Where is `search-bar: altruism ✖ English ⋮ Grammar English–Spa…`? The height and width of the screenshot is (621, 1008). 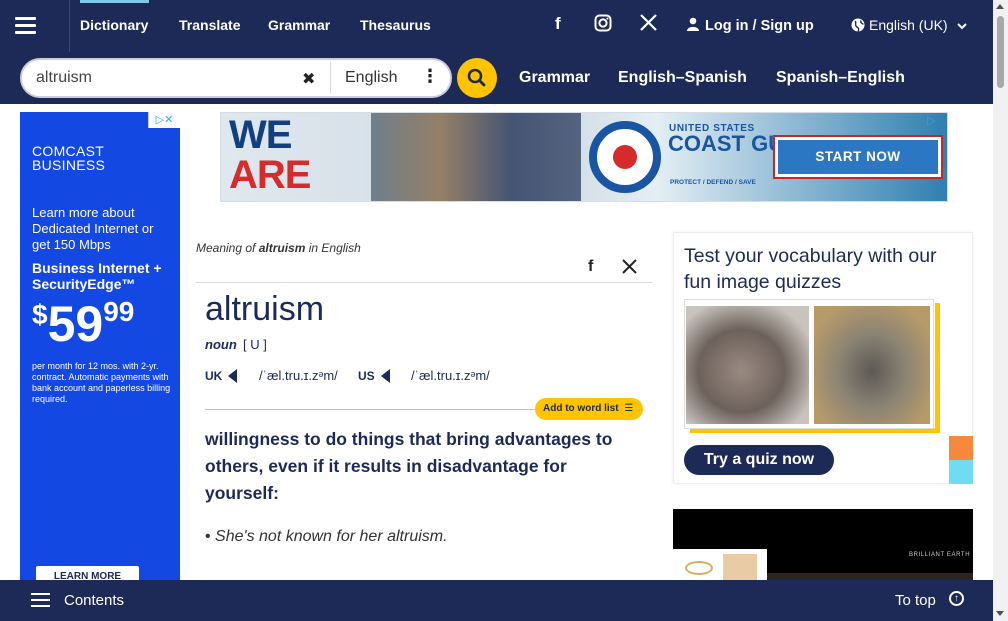
search-bar: altruism ✖ English ⋮ Grammar English–Spa… is located at coordinates (496, 78).